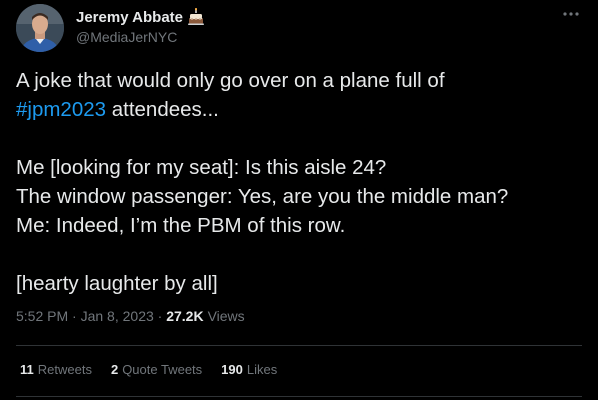 The height and width of the screenshot is (400, 598). I want to click on retweets-count: 11, so click(27, 369).